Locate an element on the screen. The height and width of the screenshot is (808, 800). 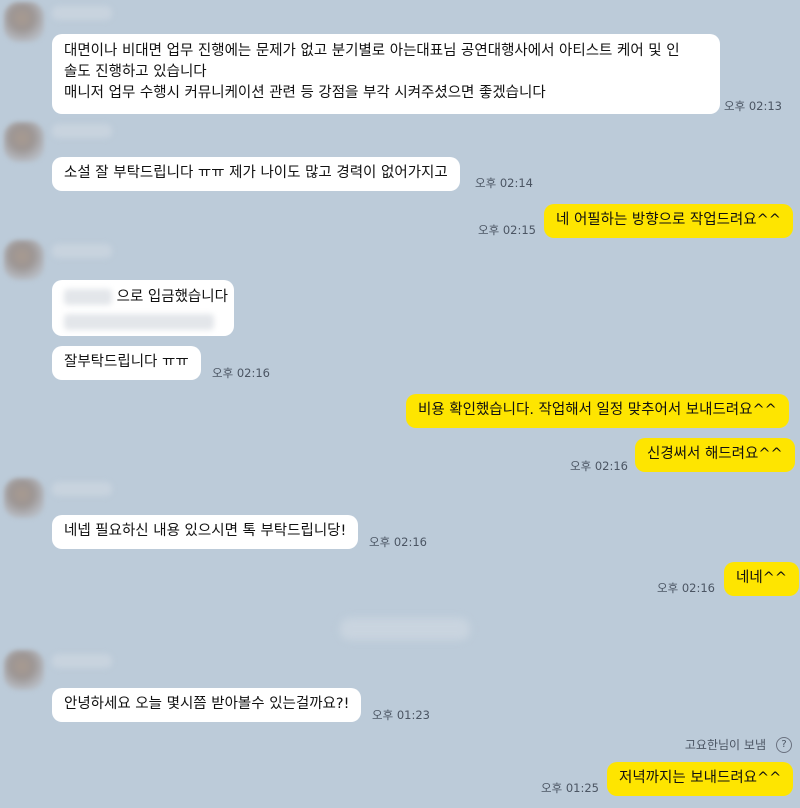
message-bubble: 신경써서 해드려요^^ is located at coordinates (715, 455).